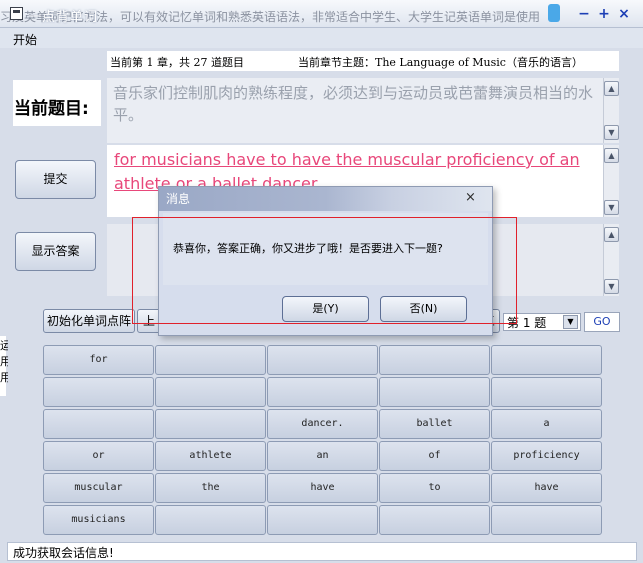  I want to click on word-cell: ballet, so click(434, 424).